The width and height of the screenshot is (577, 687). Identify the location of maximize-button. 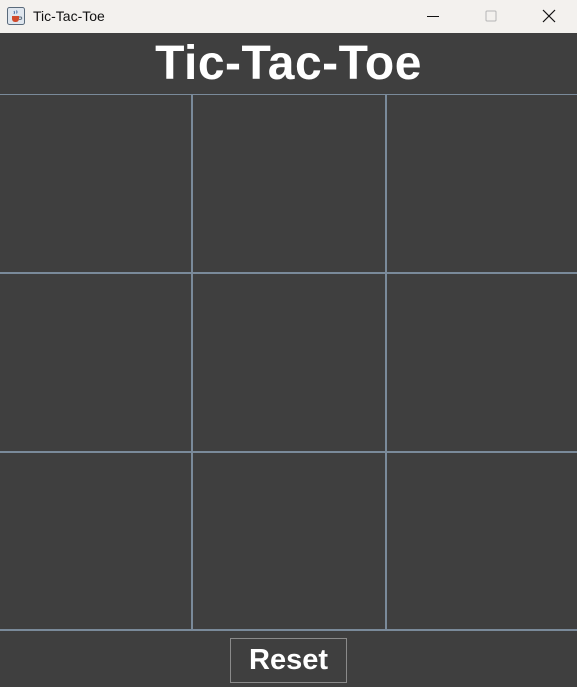
(491, 16).